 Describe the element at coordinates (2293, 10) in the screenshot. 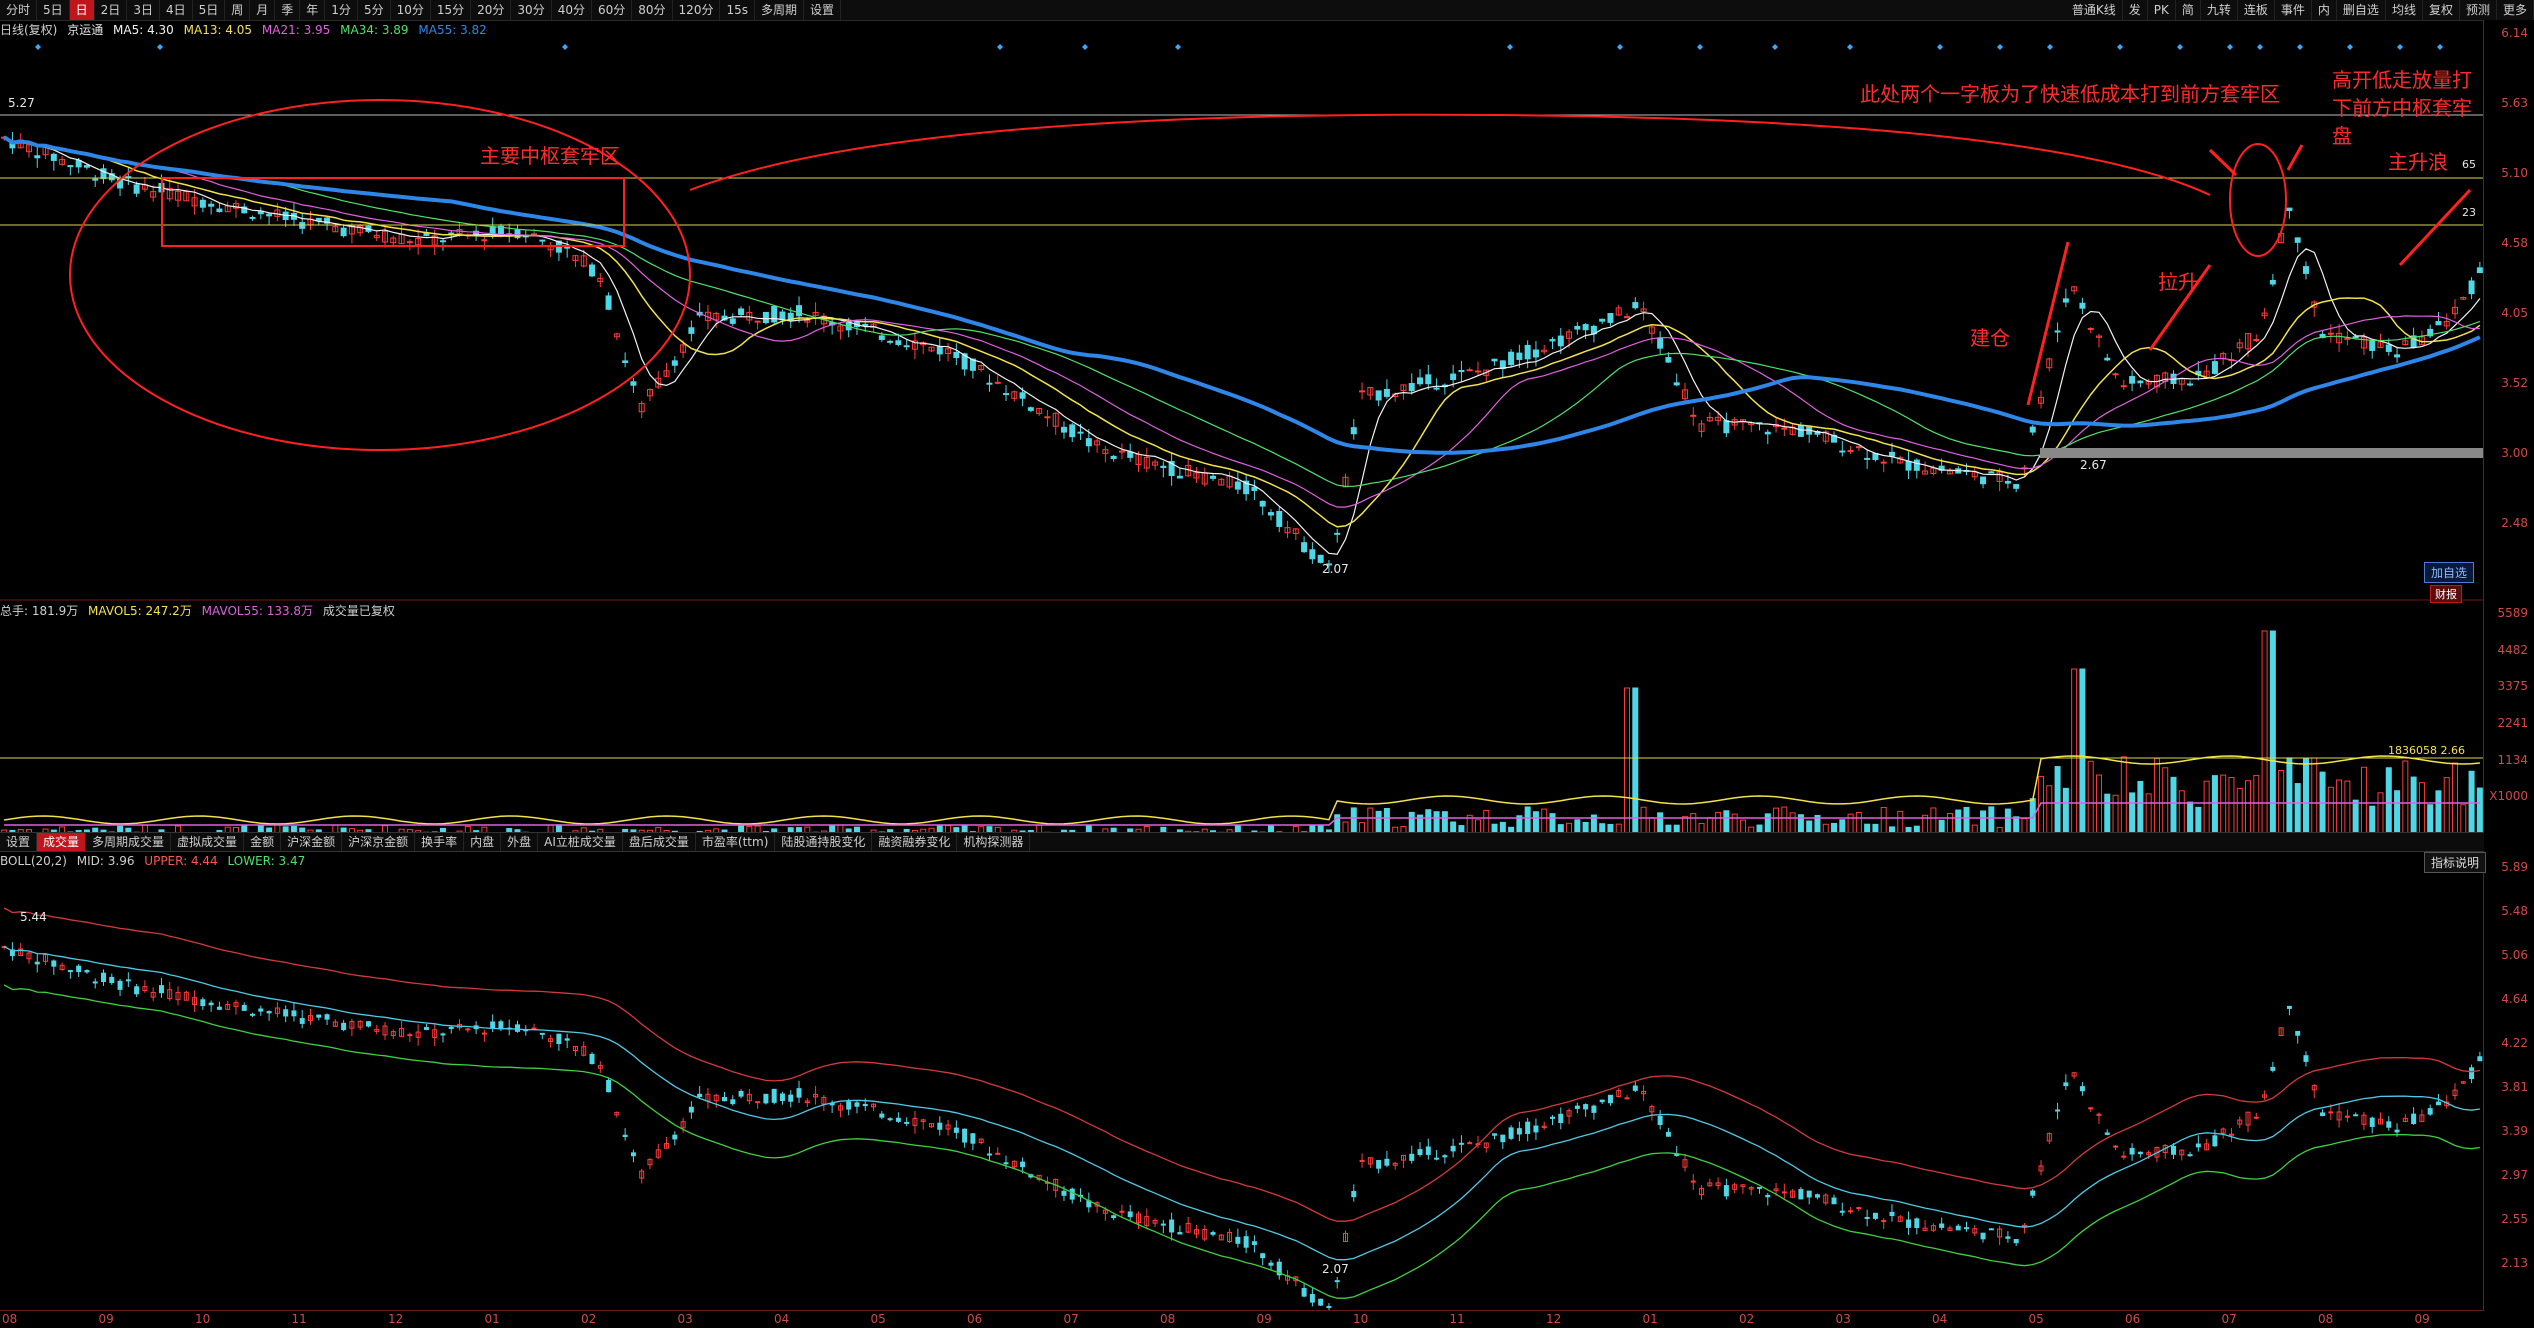

I see `toolbar-right-item-6: 事件` at that location.